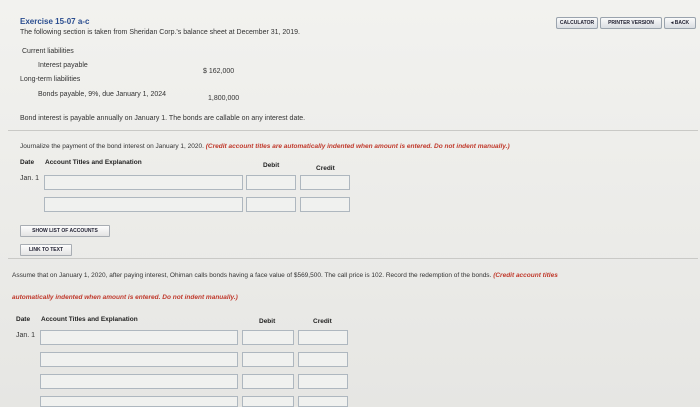 The height and width of the screenshot is (407, 700). What do you see at coordinates (93, 162) in the screenshot?
I see `part-a-col-account: Account Titles and Explanation` at bounding box center [93, 162].